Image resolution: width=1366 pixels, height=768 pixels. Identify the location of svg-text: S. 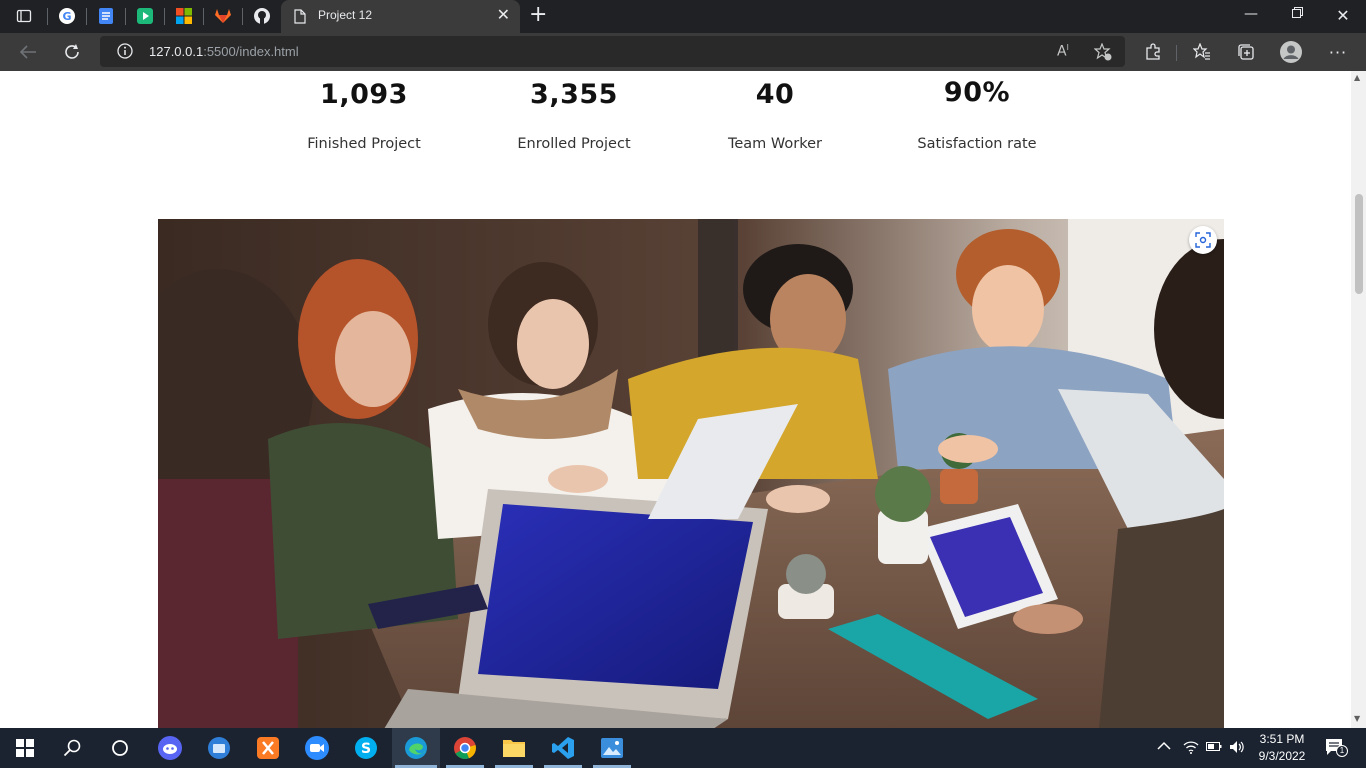
(366, 749).